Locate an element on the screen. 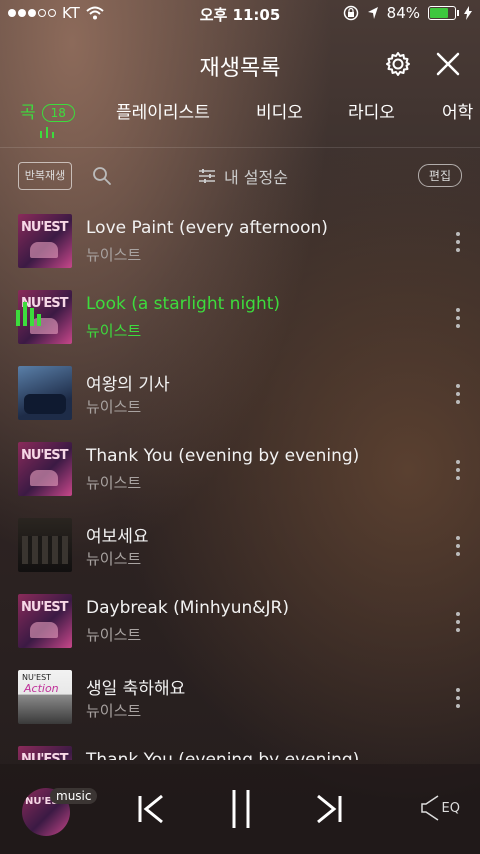 The width and height of the screenshot is (480, 854). mini-player: music EQ is located at coordinates (240, 809).